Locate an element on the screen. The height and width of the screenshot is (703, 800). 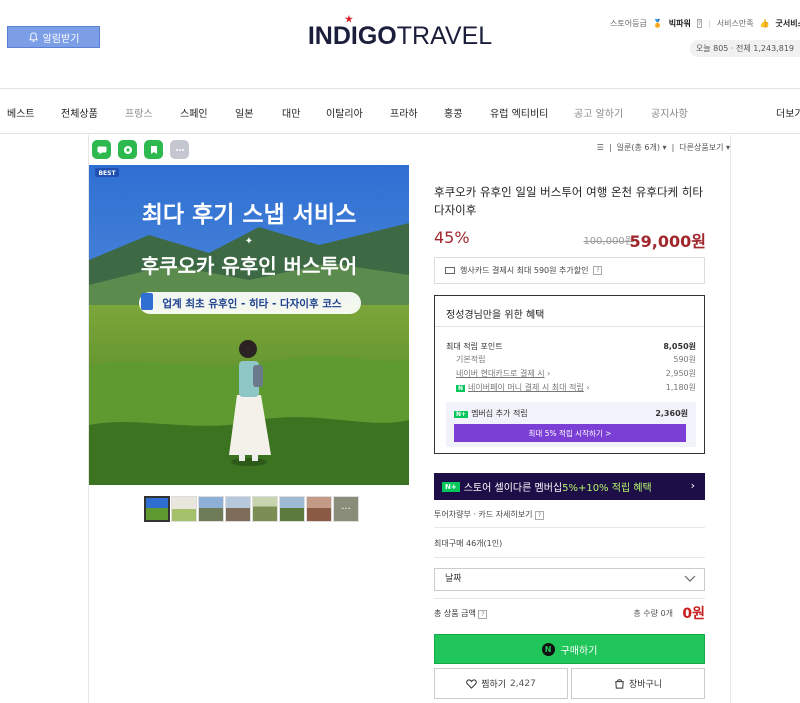
service-value: 굿서비스 is located at coordinates (787, 23).